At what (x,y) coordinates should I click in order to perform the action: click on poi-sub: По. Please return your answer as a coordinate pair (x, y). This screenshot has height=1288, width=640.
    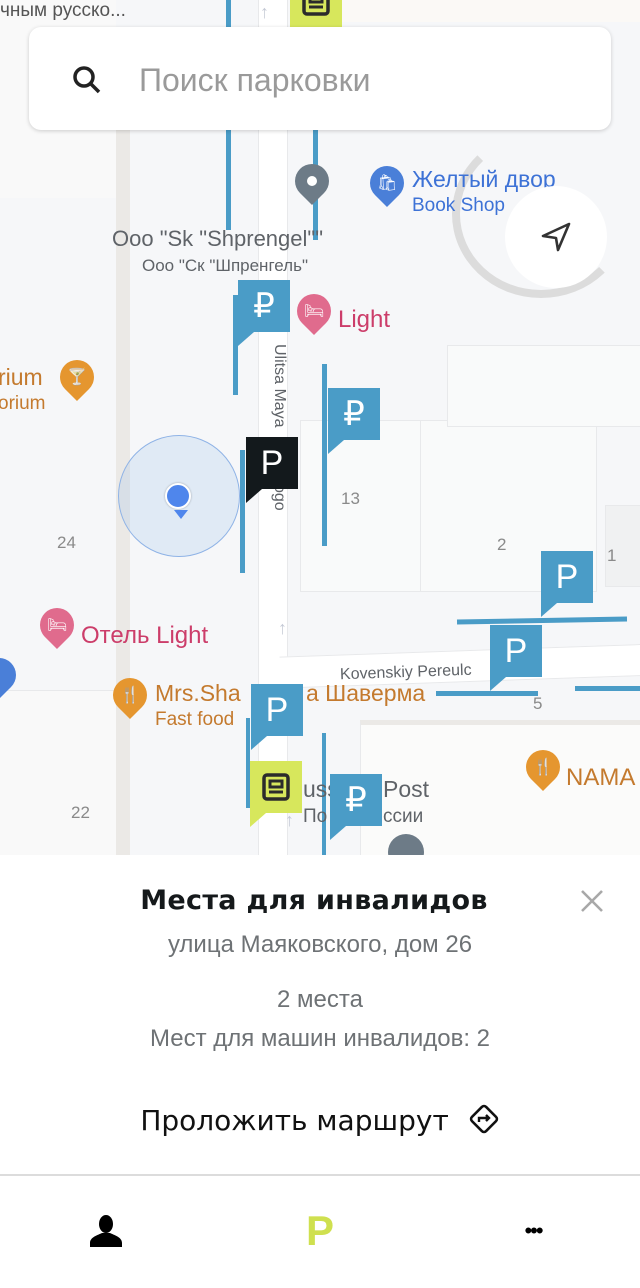
    Looking at the image, I should click on (315, 816).